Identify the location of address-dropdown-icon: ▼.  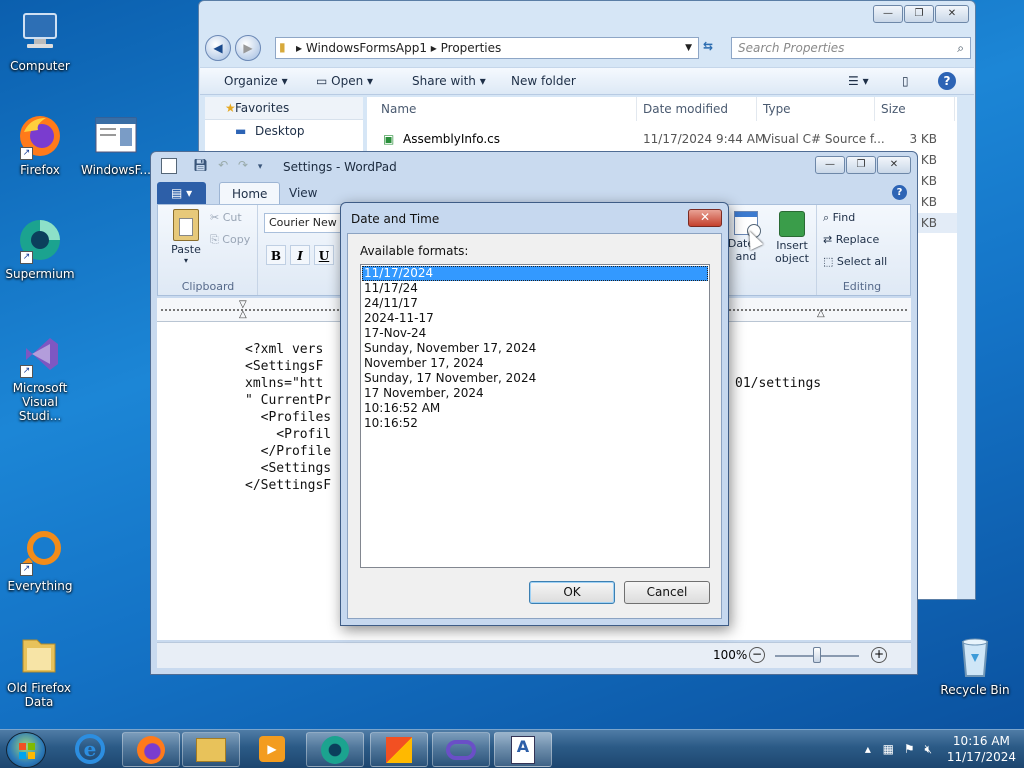
(688, 48).